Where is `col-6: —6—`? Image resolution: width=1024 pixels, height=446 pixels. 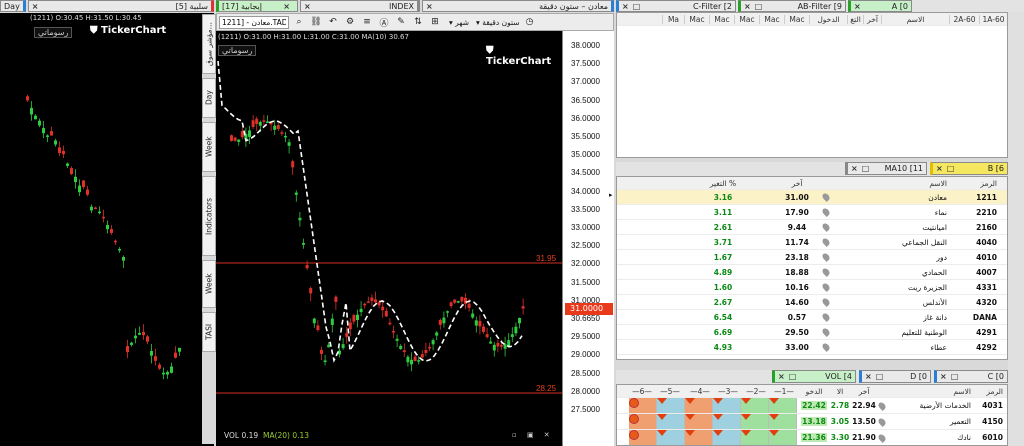 col-6: —6— is located at coordinates (642, 391).